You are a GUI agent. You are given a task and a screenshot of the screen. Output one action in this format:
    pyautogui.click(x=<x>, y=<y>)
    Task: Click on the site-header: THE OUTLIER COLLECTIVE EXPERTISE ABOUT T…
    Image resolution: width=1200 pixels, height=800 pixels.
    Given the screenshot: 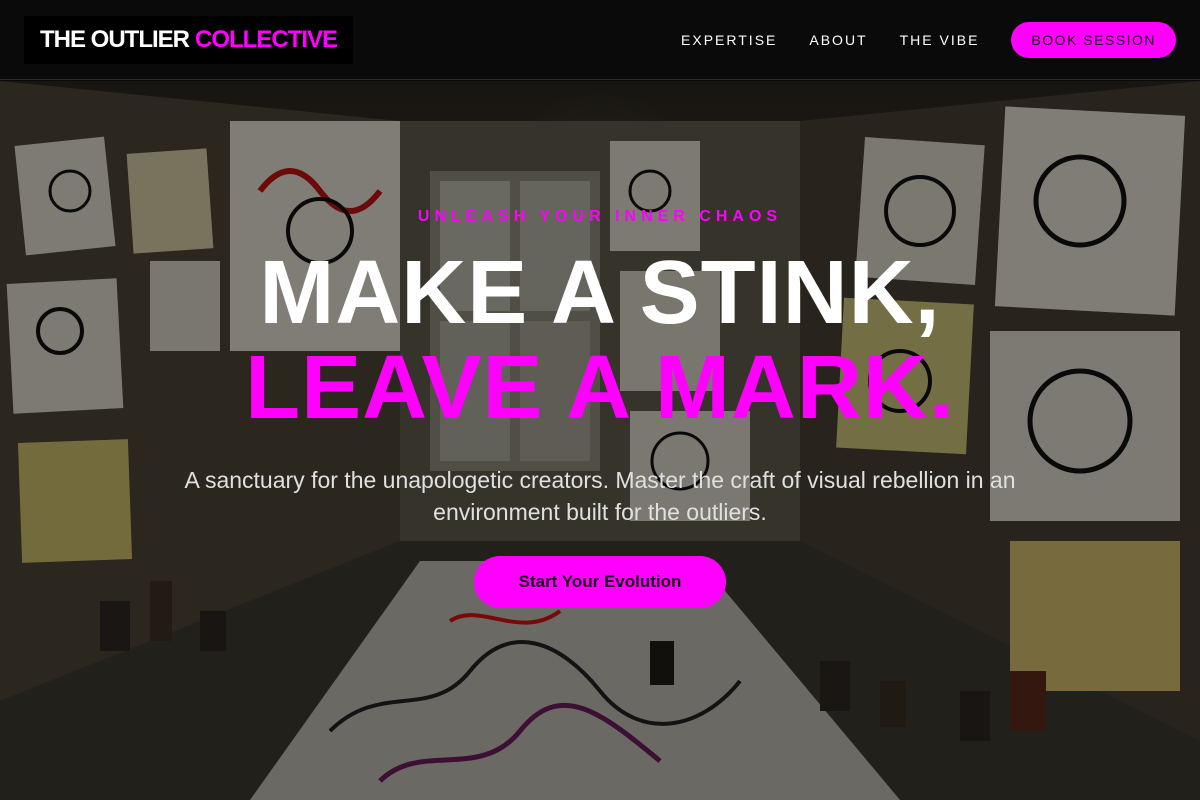 What is the action you would take?
    pyautogui.click(x=600, y=40)
    